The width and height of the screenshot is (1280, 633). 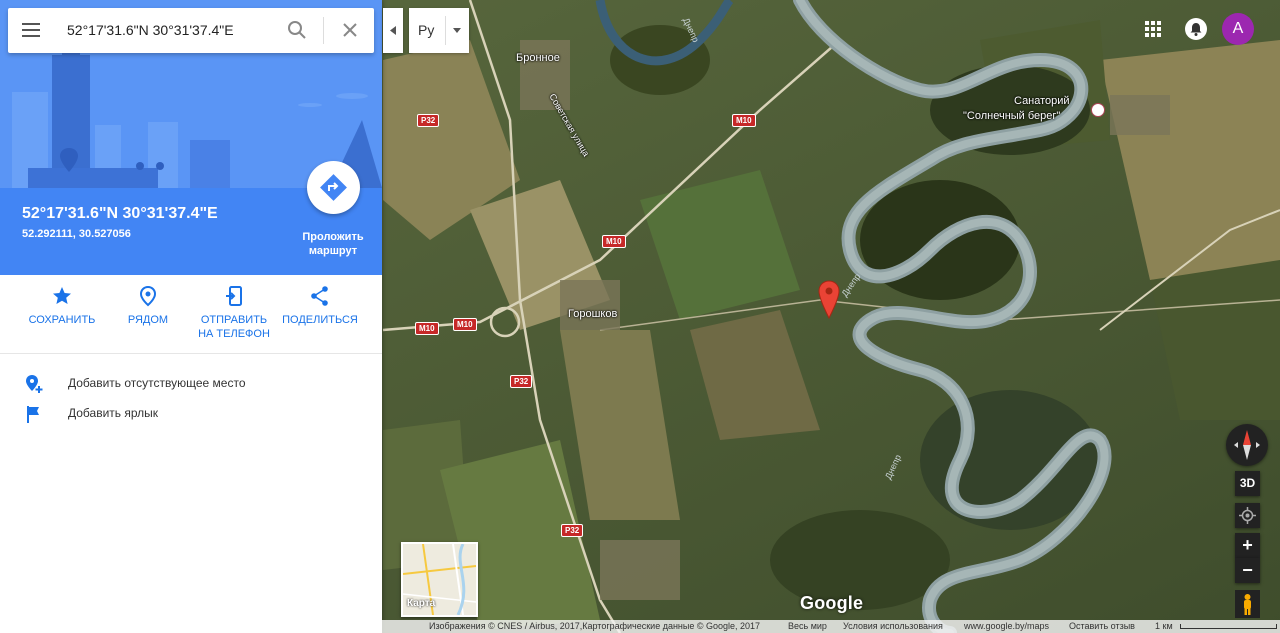 I want to click on zoom-out-button: −, so click(x=1247, y=570).